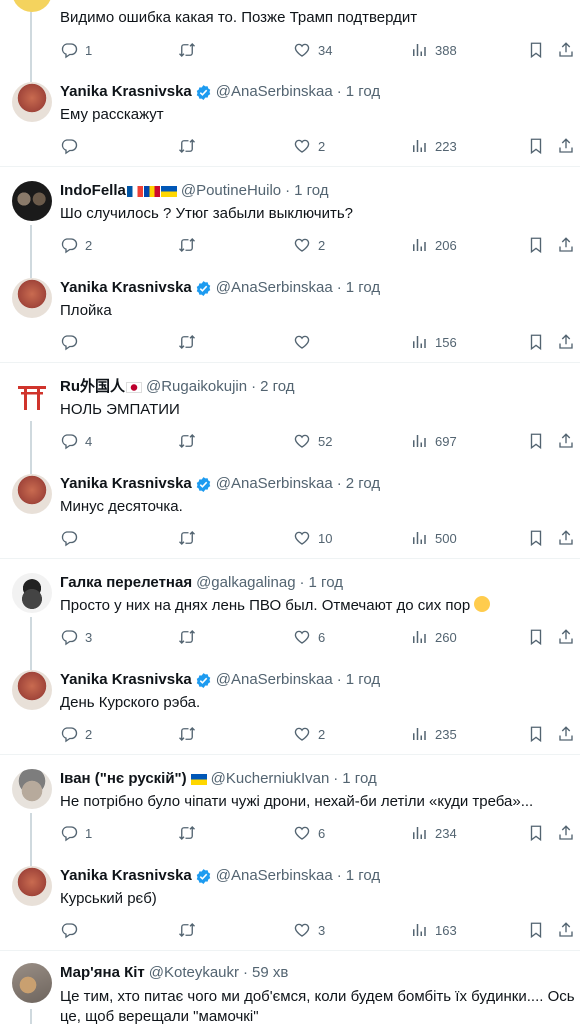 This screenshot has width=580, height=1024. Describe the element at coordinates (433, 930) in the screenshot. I see `views-button: 163` at that location.